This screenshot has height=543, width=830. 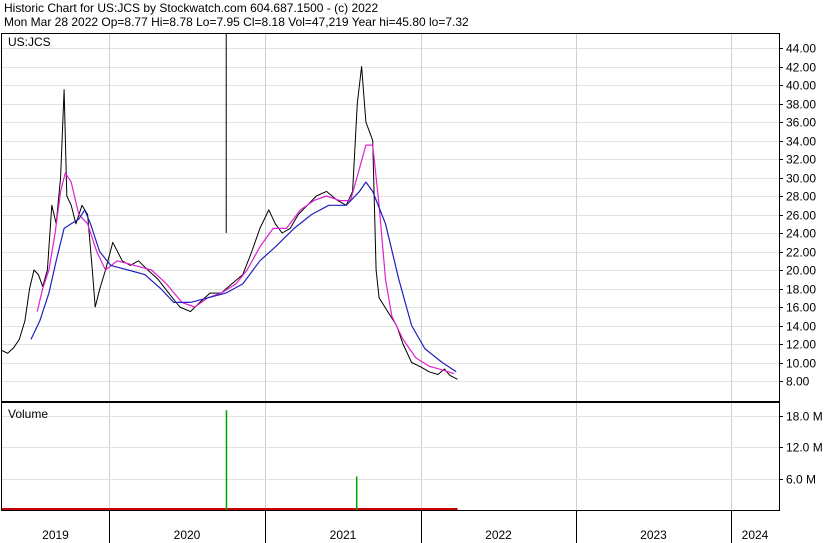 I want to click on price-tick-label: 20.00, so click(x=801, y=271).